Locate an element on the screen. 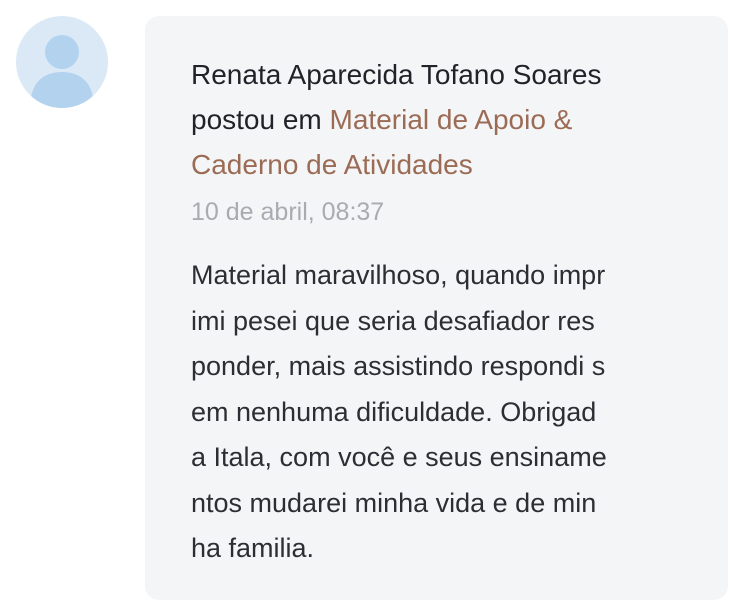 The width and height of the screenshot is (752, 616). post-content-line: ha familia. is located at coordinates (253, 548).